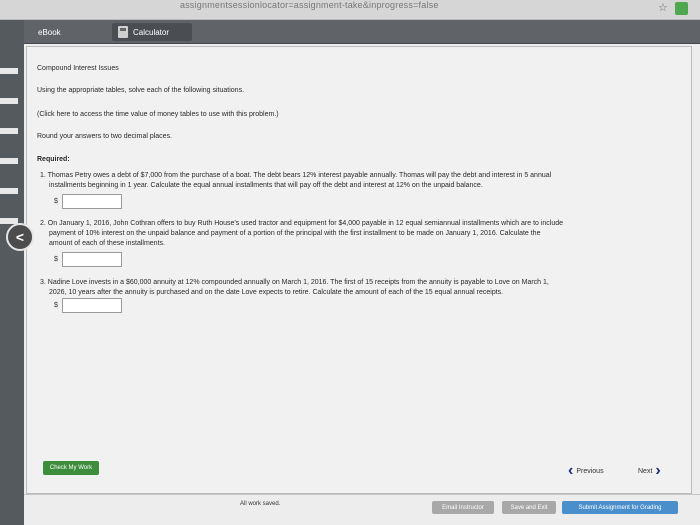  I want to click on bookmark-star-icon: ☆, so click(663, 7).